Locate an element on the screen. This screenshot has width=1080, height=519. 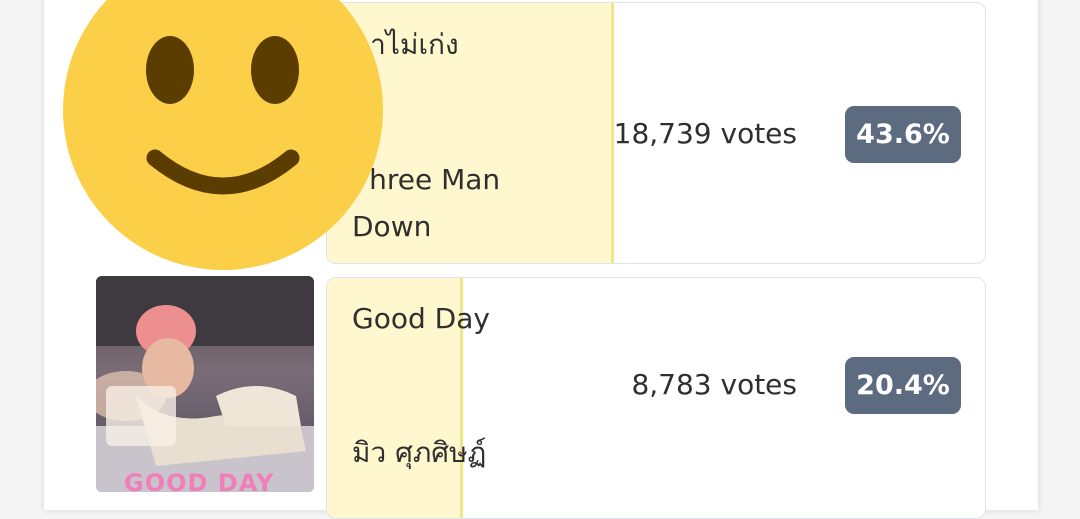
cover-caption: GOOD DAY is located at coordinates (199, 480).